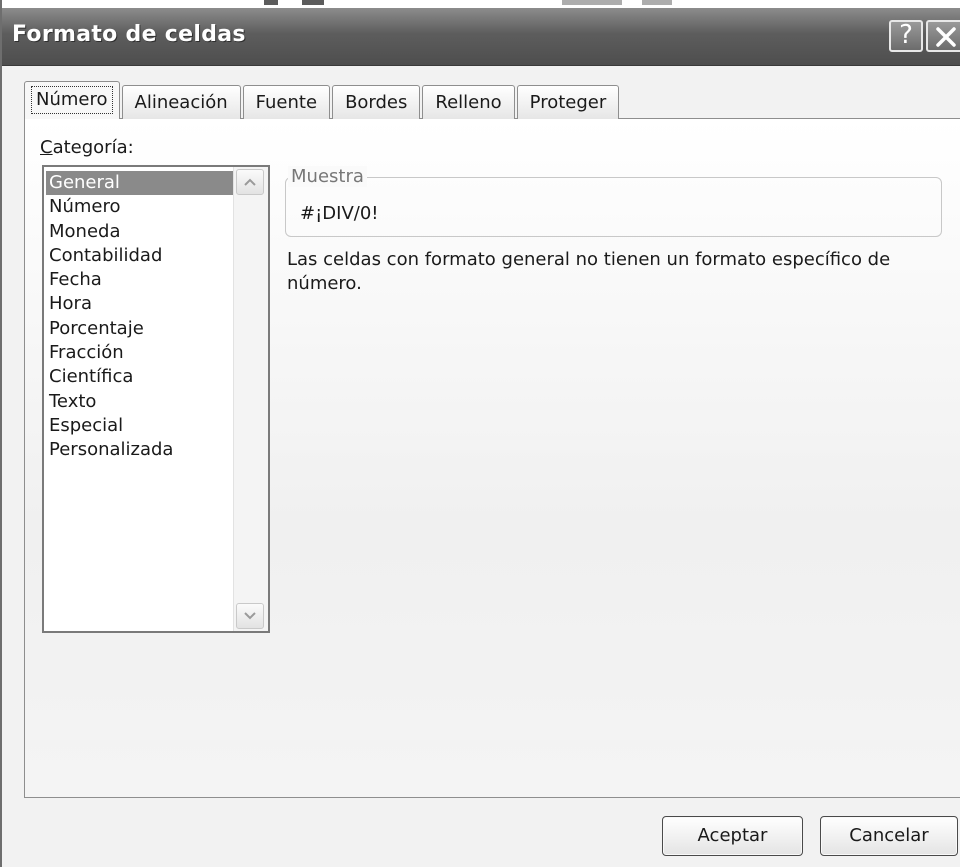  I want to click on chevron-down-icon, so click(250, 616).